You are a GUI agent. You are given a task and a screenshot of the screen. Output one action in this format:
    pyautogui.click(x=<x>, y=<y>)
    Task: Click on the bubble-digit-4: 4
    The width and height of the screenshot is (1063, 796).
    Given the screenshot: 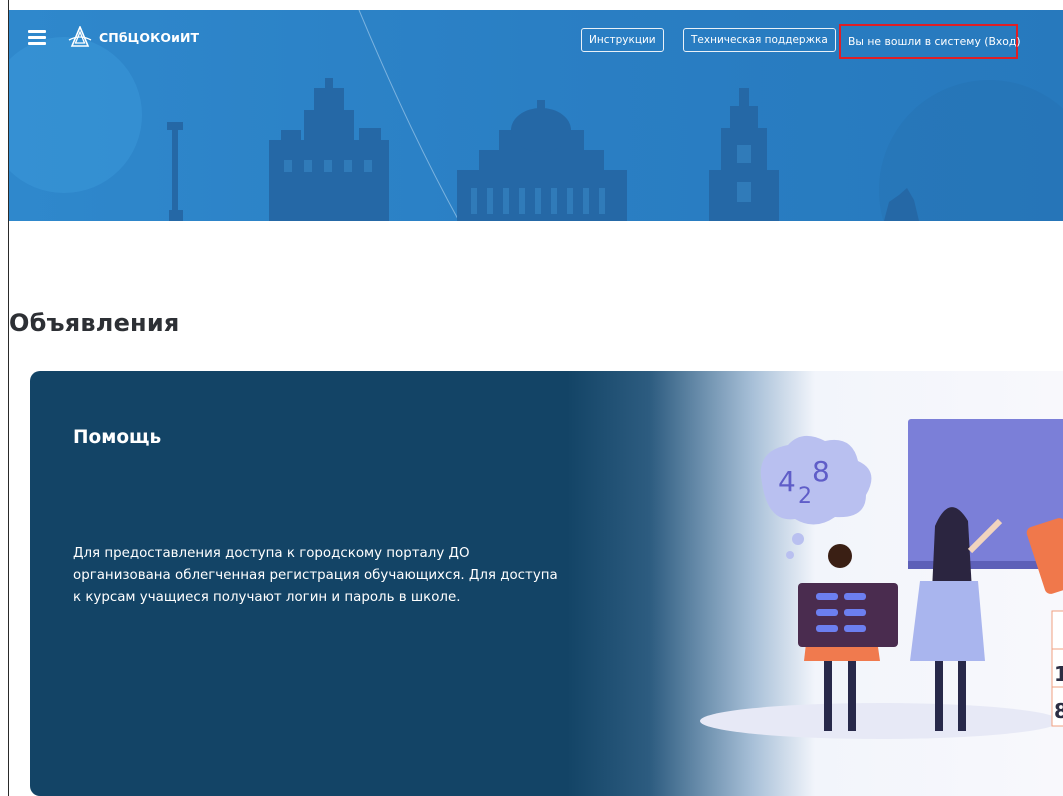 What is the action you would take?
    pyautogui.click(x=787, y=481)
    